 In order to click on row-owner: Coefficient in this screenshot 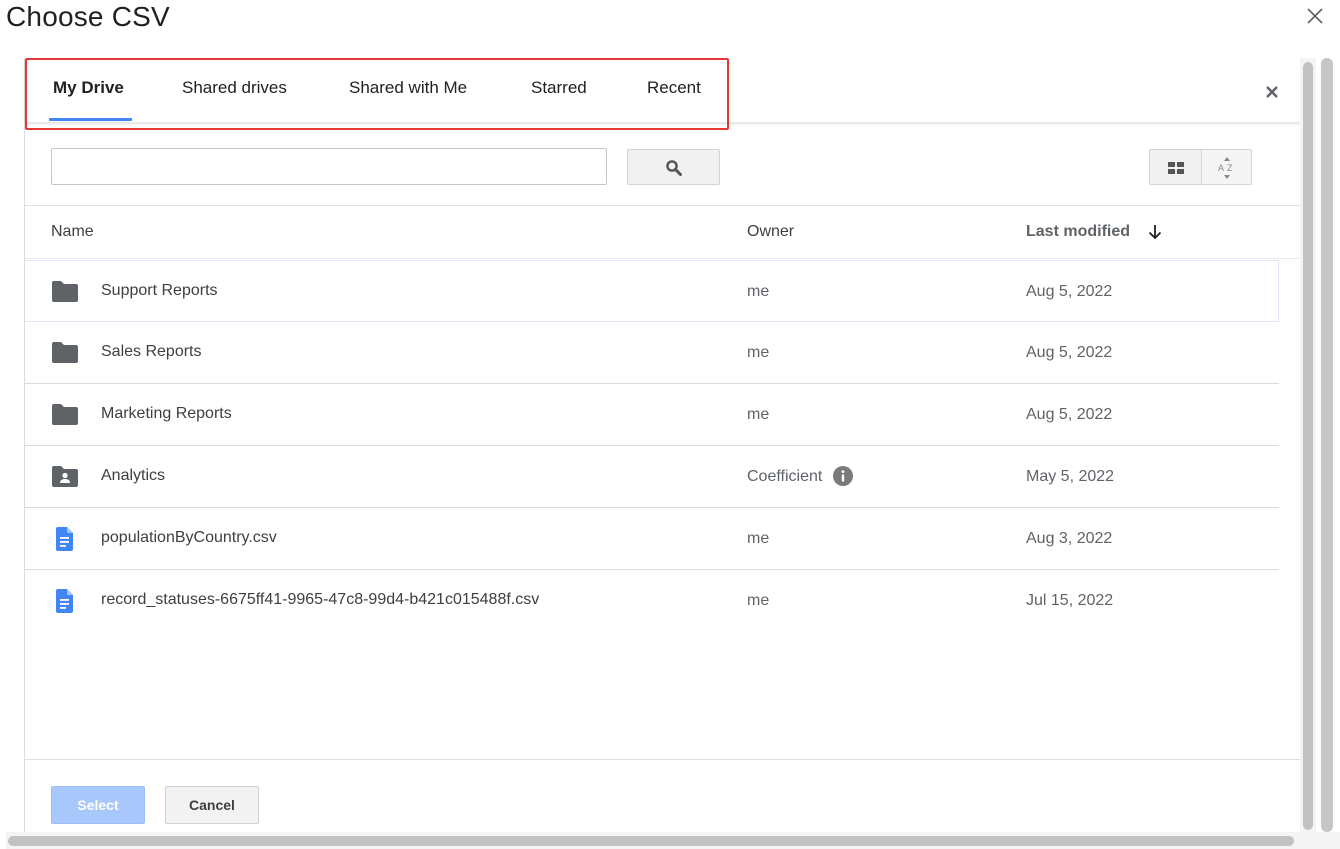, I will do `click(785, 476)`.